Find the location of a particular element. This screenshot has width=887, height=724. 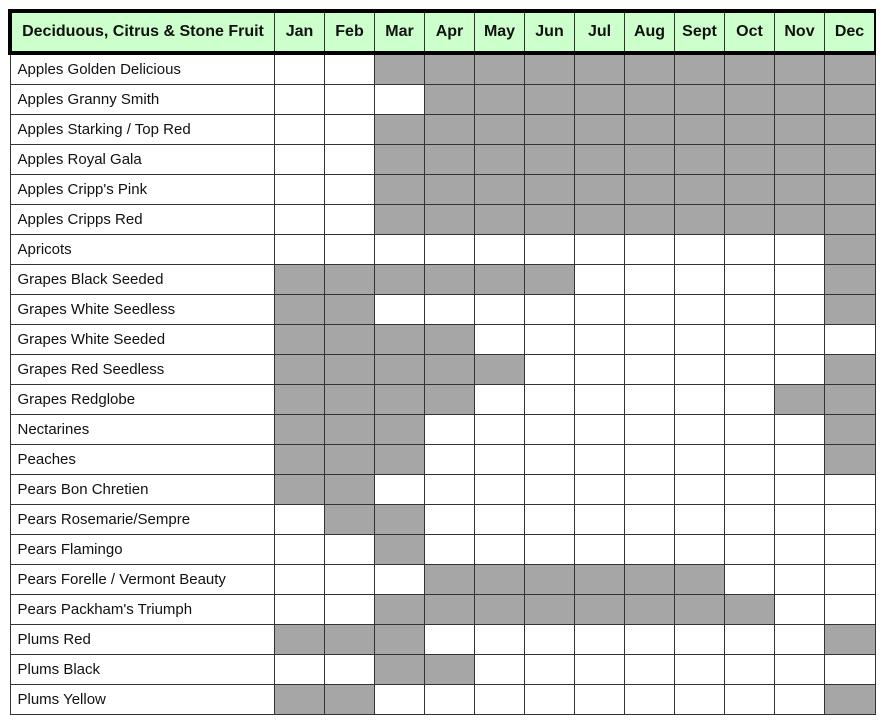

fruit-name: Plums Black is located at coordinates (142, 669).